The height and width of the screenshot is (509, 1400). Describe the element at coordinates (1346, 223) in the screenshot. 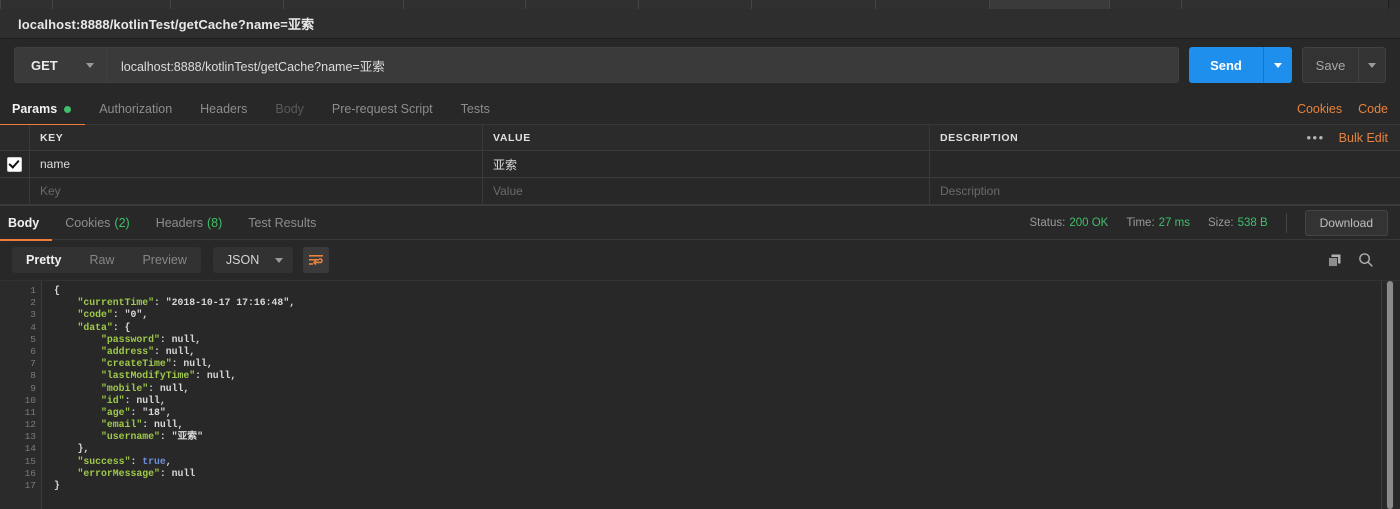

I see `download-button: Download` at that location.